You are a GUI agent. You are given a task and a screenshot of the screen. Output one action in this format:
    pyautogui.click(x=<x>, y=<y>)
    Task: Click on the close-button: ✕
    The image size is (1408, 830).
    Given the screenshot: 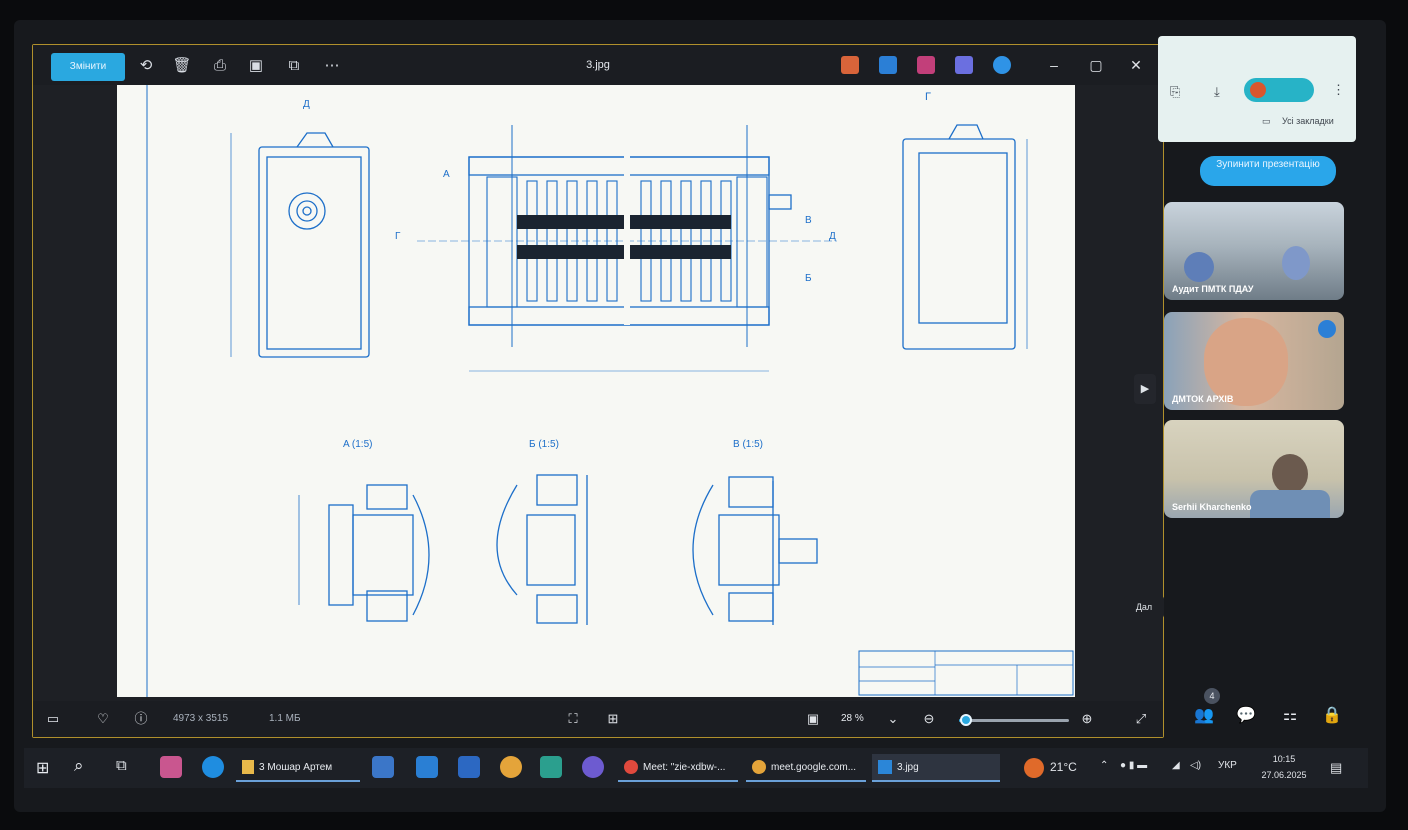 What is the action you would take?
    pyautogui.click(x=1136, y=65)
    